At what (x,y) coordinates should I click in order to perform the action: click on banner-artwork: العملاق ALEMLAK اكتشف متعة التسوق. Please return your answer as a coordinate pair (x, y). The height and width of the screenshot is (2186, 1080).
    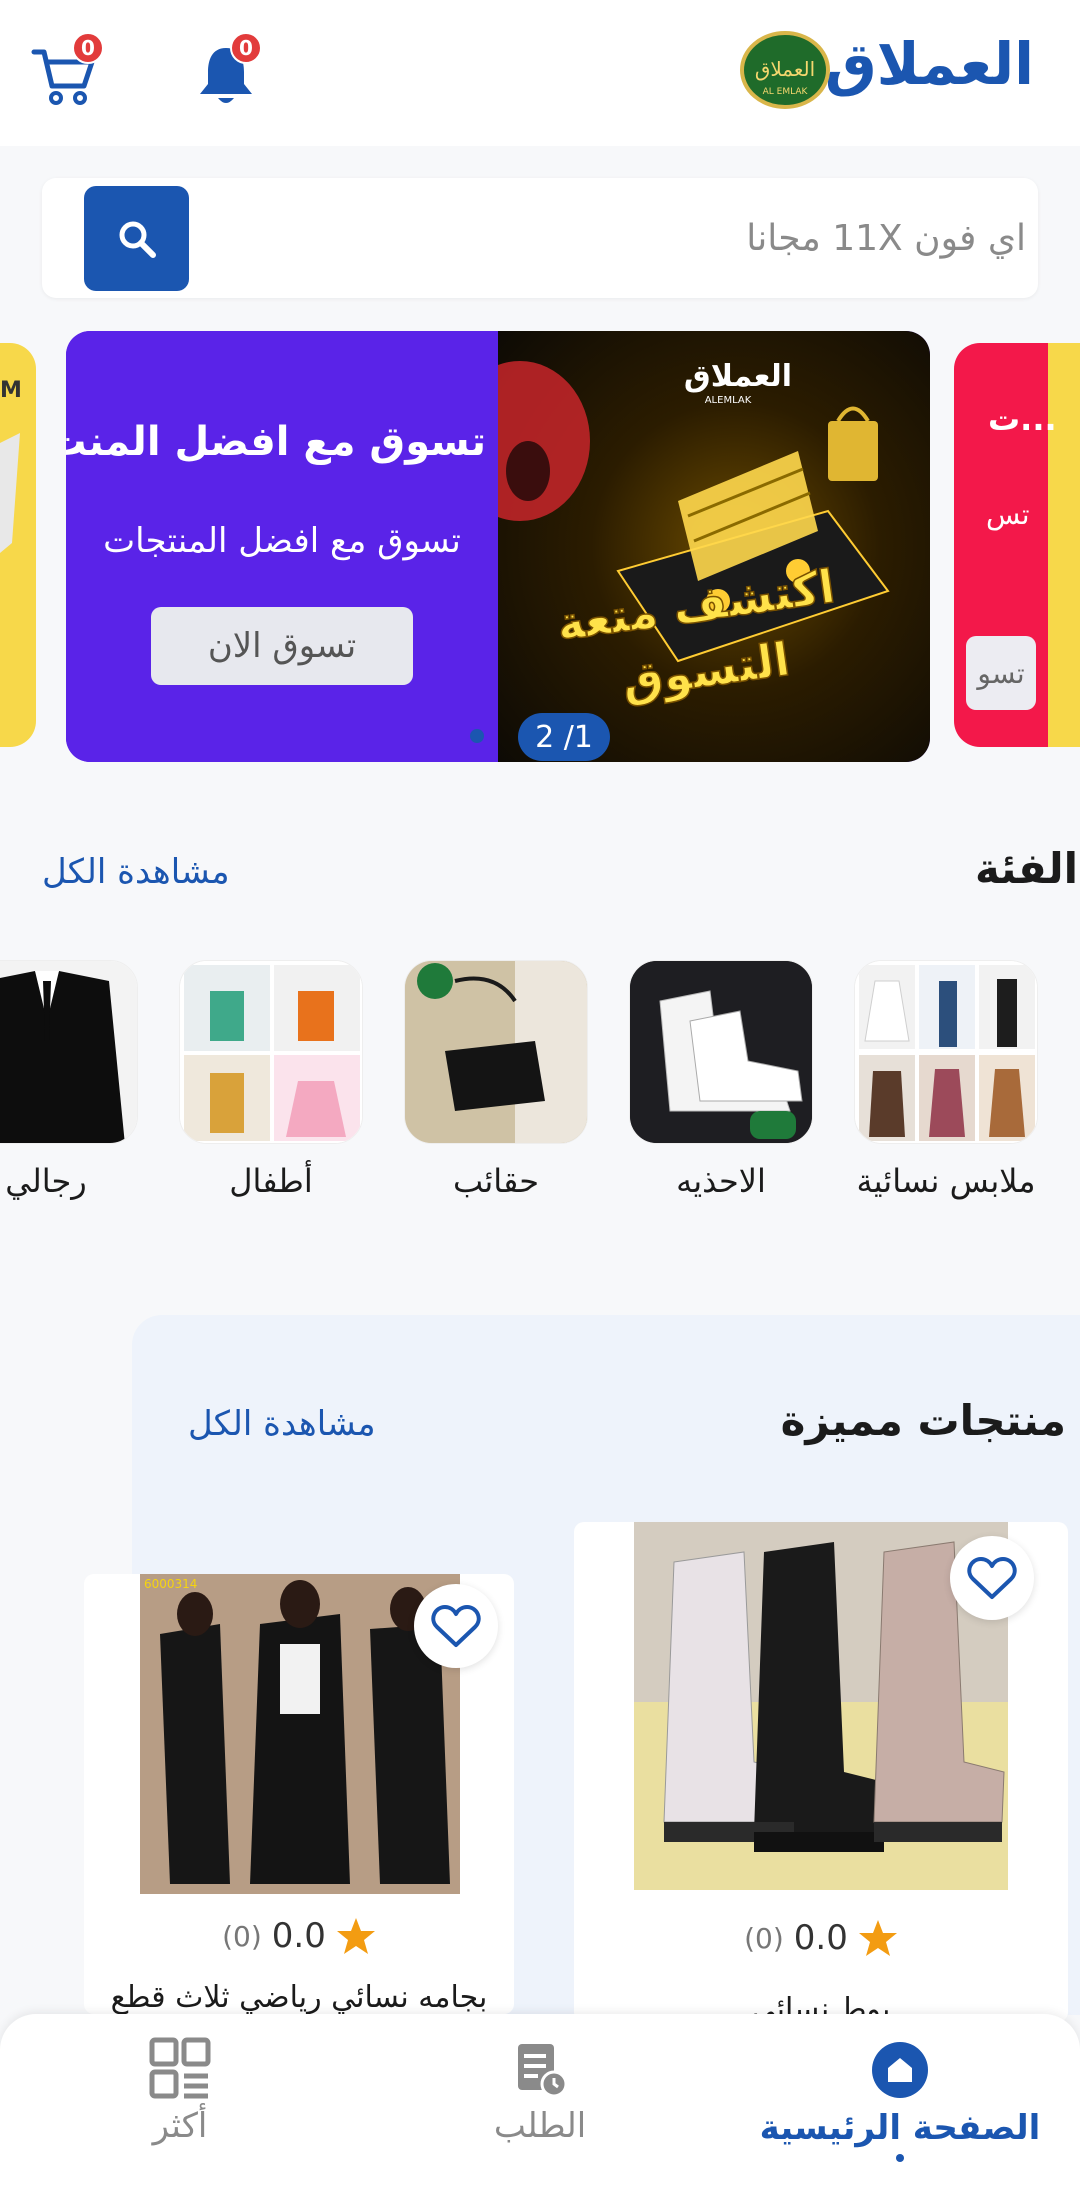
    Looking at the image, I should click on (670, 534).